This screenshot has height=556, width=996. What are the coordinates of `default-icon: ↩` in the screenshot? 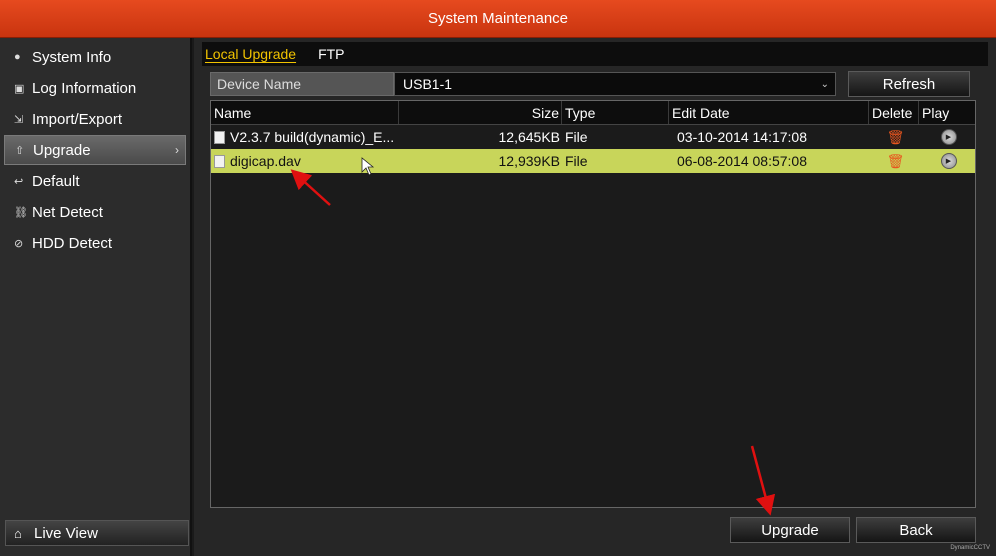 It's located at (19, 181).